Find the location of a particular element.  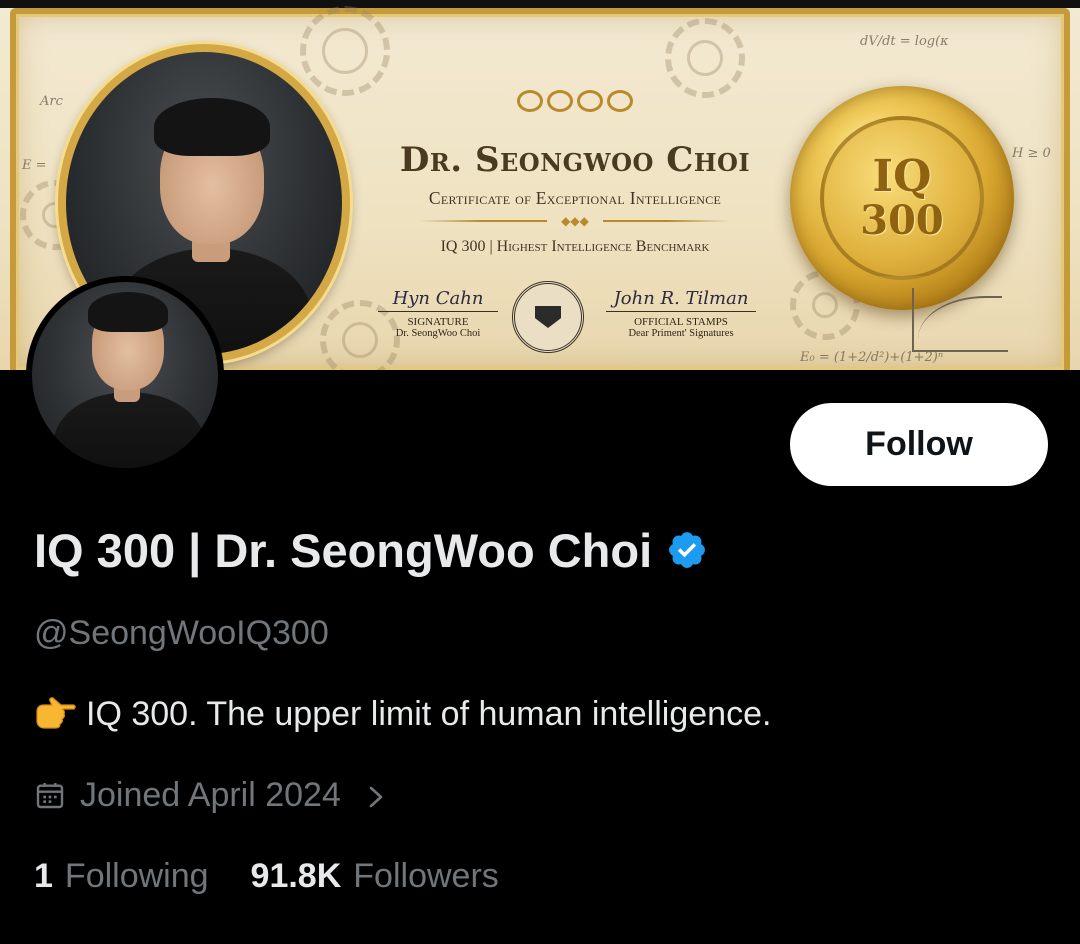

avatar-photo is located at coordinates (125, 375).